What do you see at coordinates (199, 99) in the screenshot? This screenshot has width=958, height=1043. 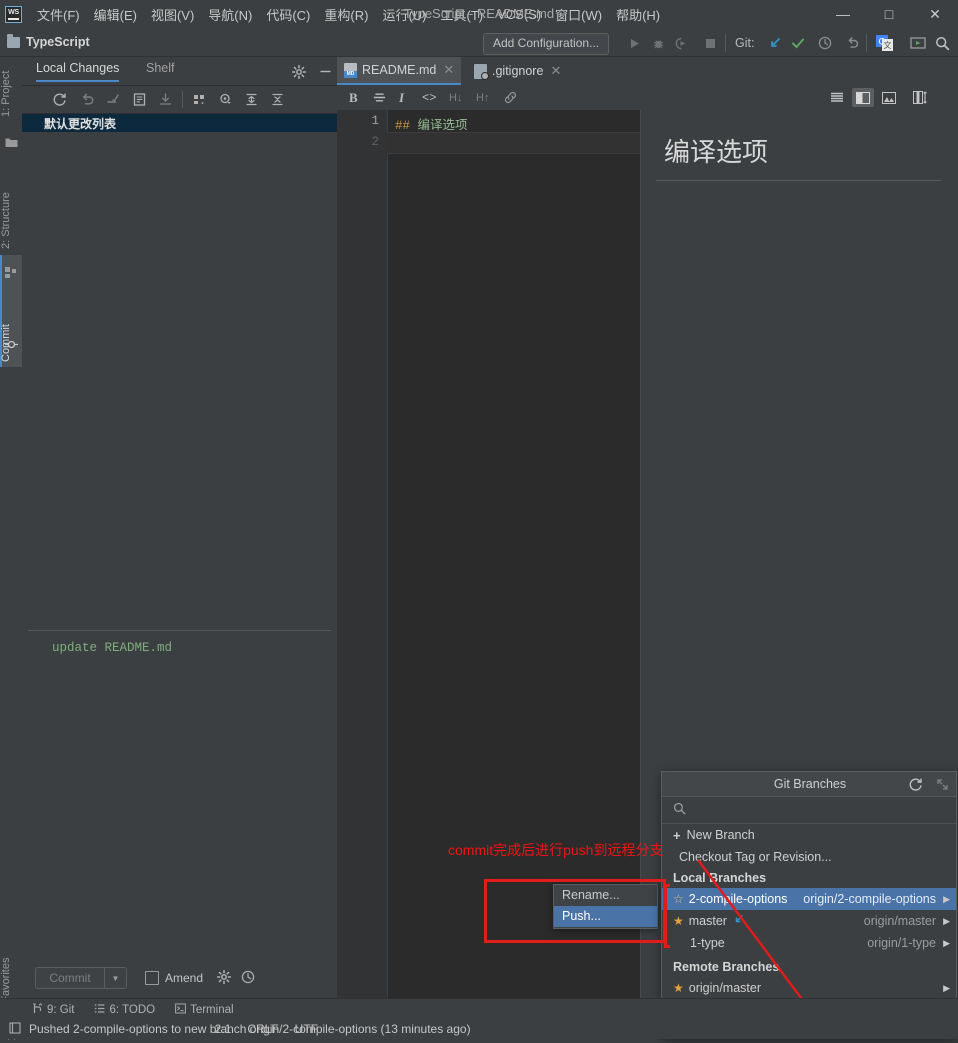 I see `group-by-icon` at bounding box center [199, 99].